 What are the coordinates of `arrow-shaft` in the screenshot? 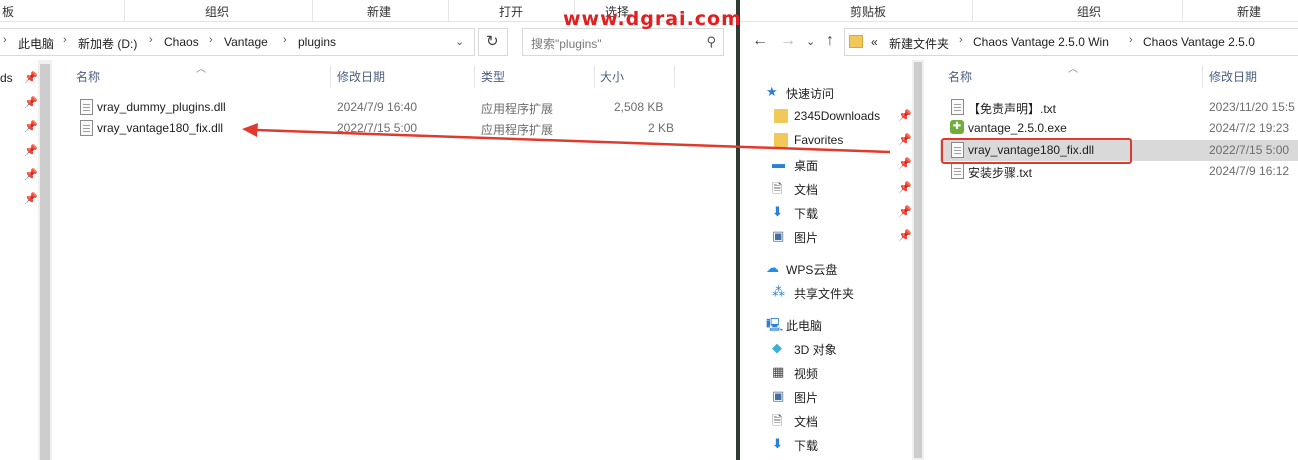 It's located at (573, 141).